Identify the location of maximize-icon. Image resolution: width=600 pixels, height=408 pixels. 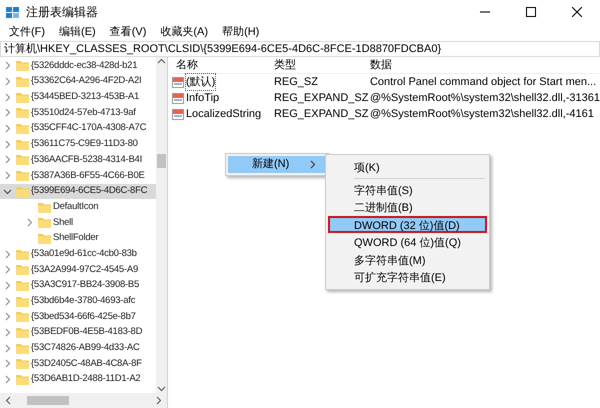
(531, 12).